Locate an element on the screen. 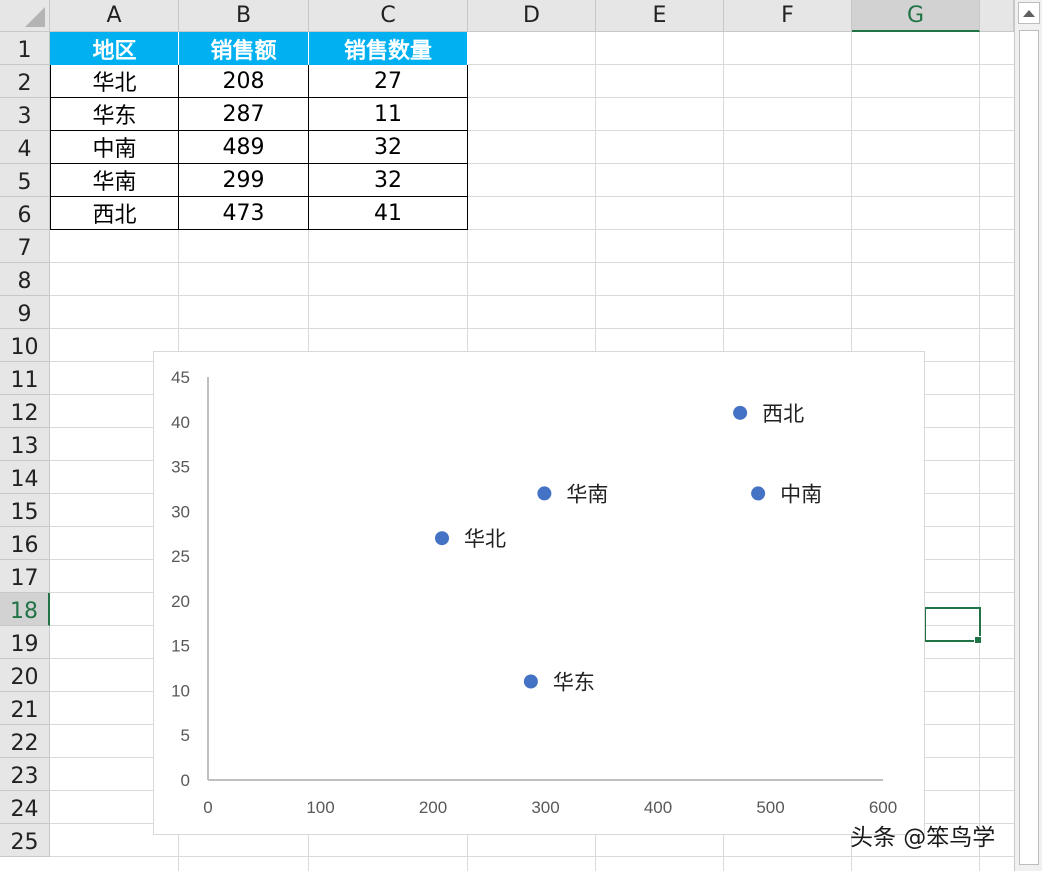 The width and height of the screenshot is (1042, 871). row-header-25: 25 is located at coordinates (25, 840).